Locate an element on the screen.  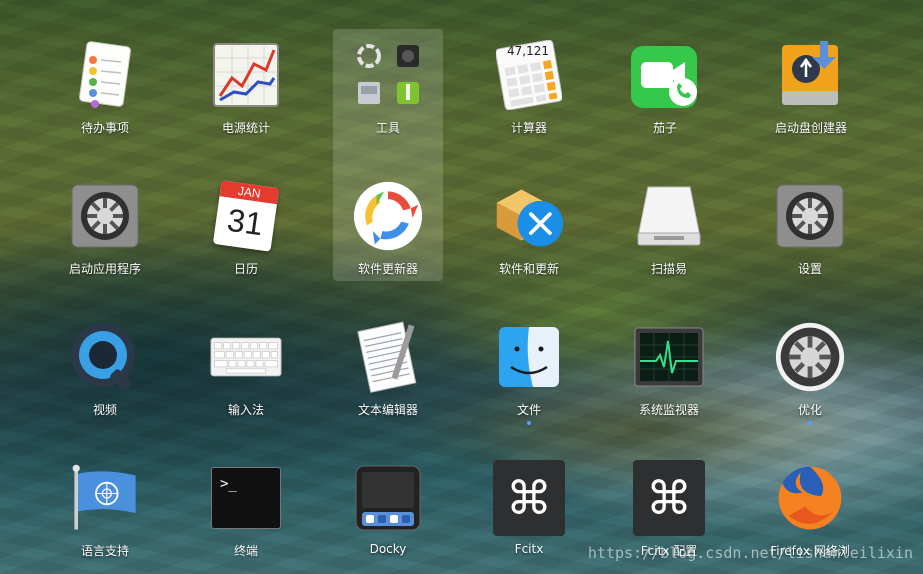
watermark-url: https://blog.csdn.net/lishanleilixin is located at coordinates (750, 553).